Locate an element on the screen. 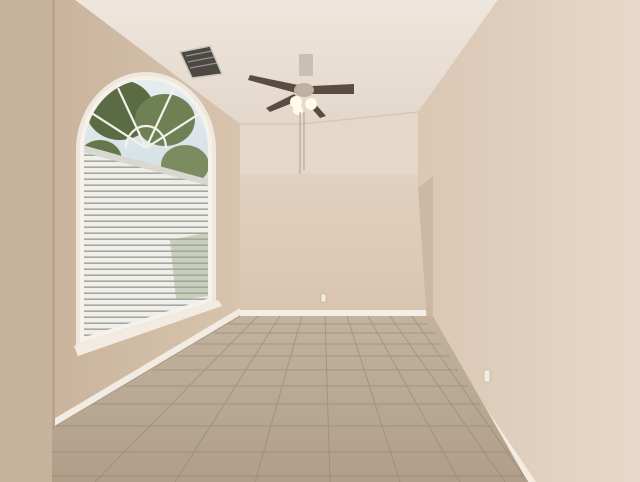 The width and height of the screenshot is (640, 482). back-wall is located at coordinates (336, 249).